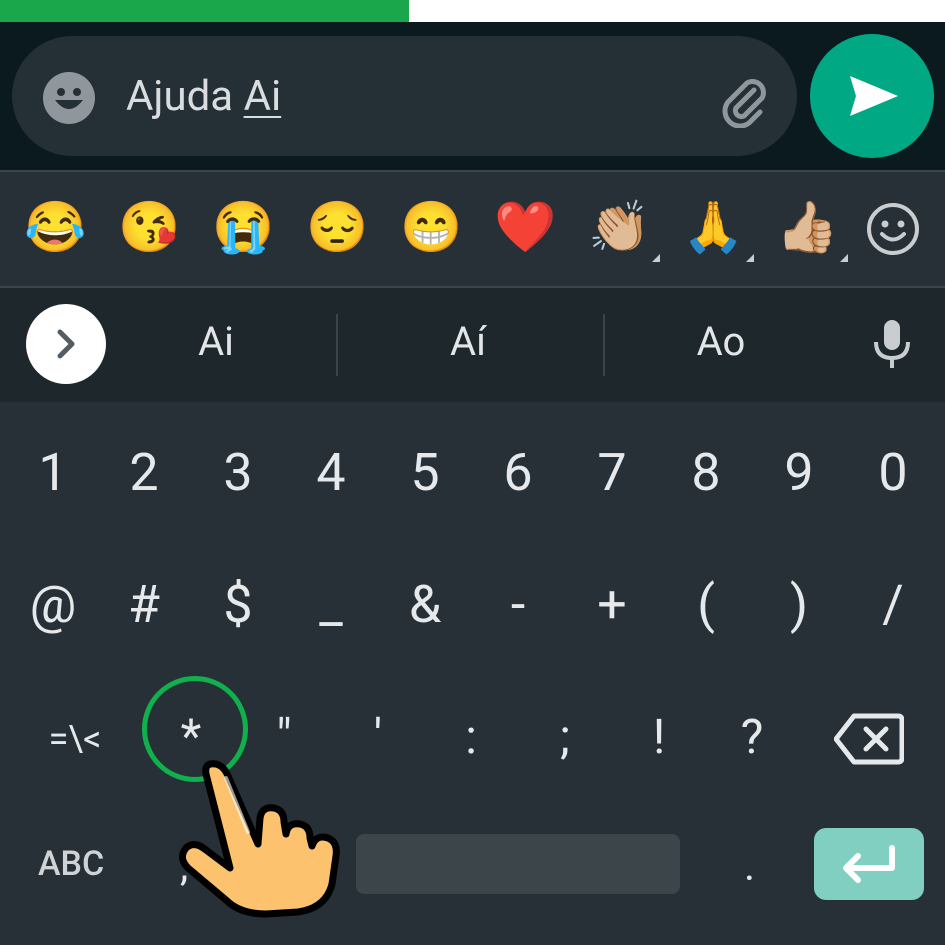 This screenshot has height=945, width=945. What do you see at coordinates (721, 341) in the screenshot?
I see `word-suggestion: Ao` at bounding box center [721, 341].